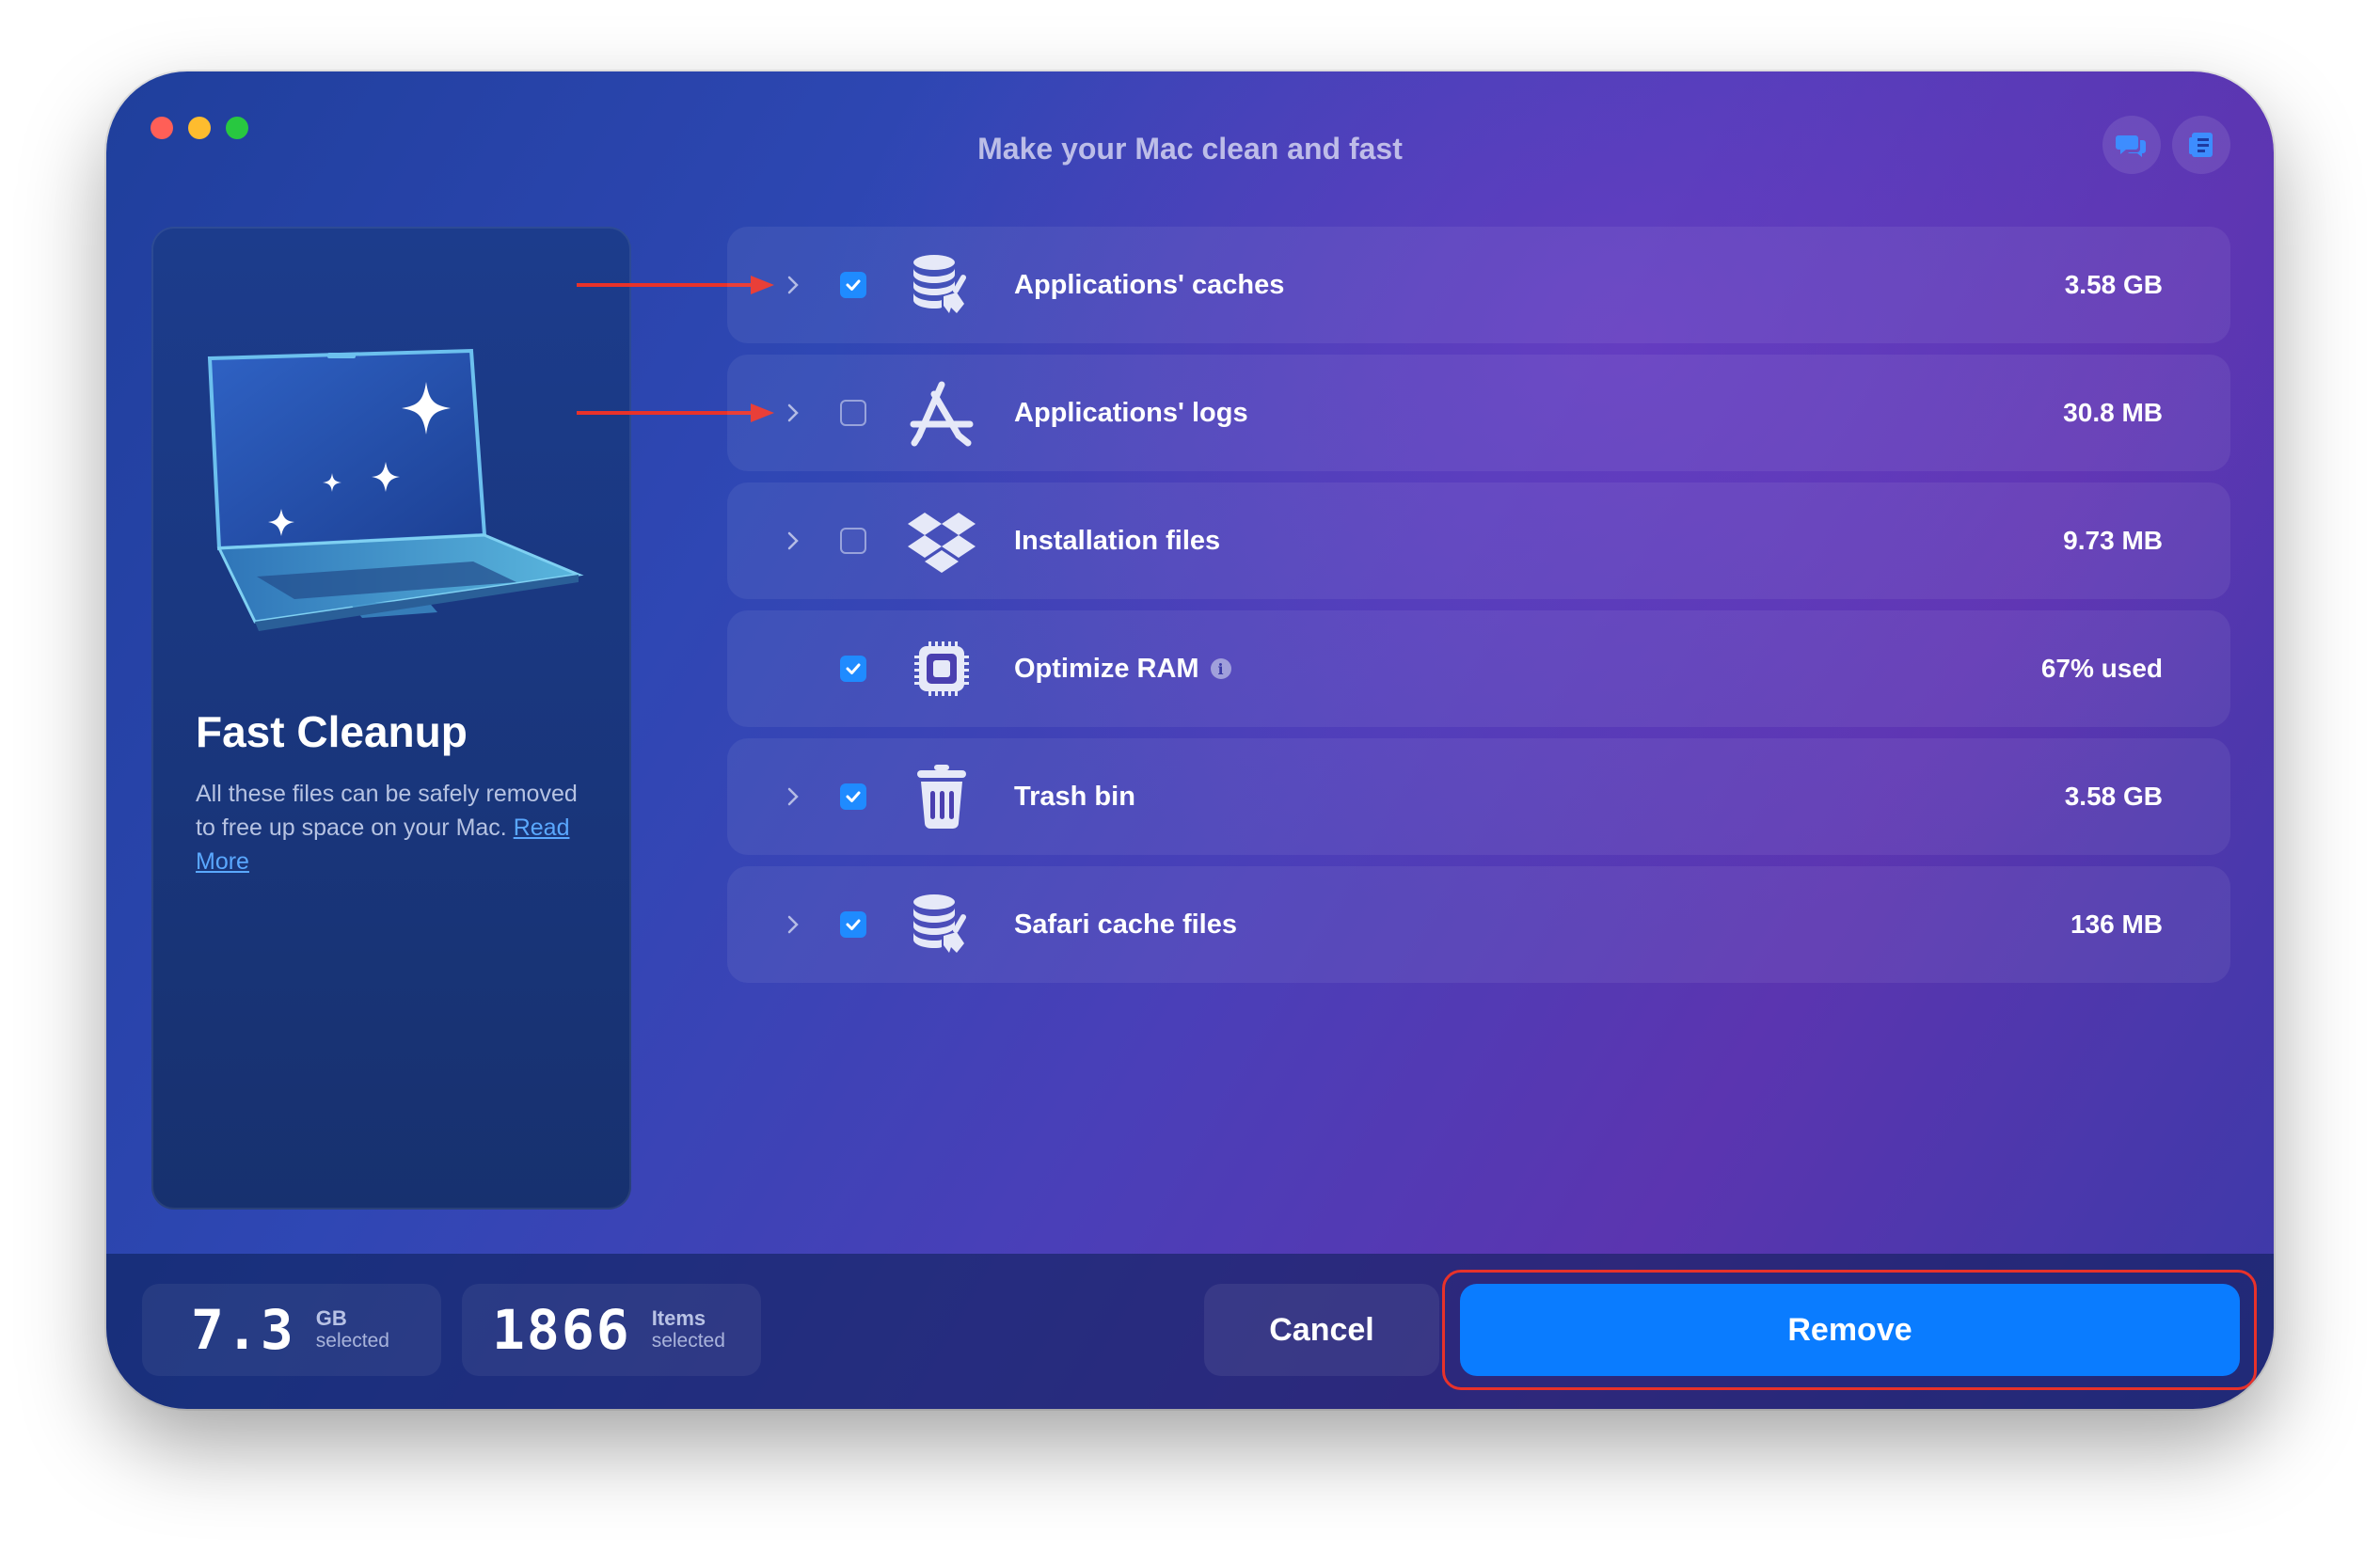 This screenshot has width=2380, height=1550. I want to click on list-item: Installation files 9.73 MB, so click(1478, 540).